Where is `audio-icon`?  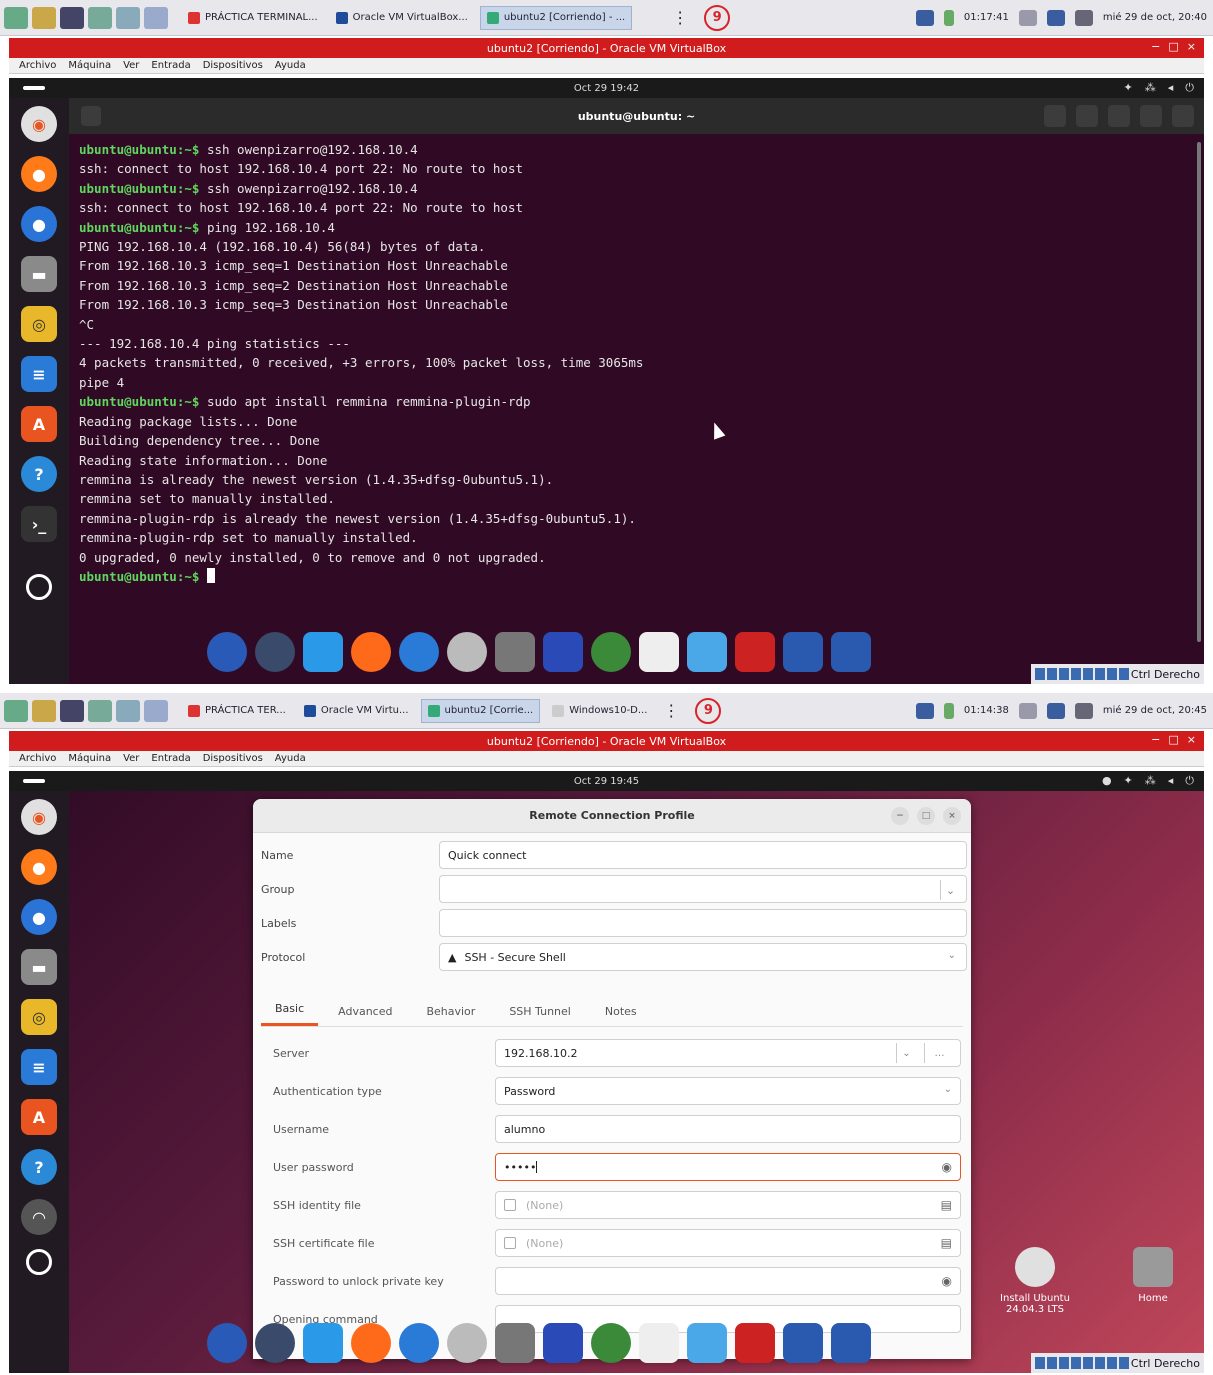 audio-icon is located at coordinates (1063, 1363).